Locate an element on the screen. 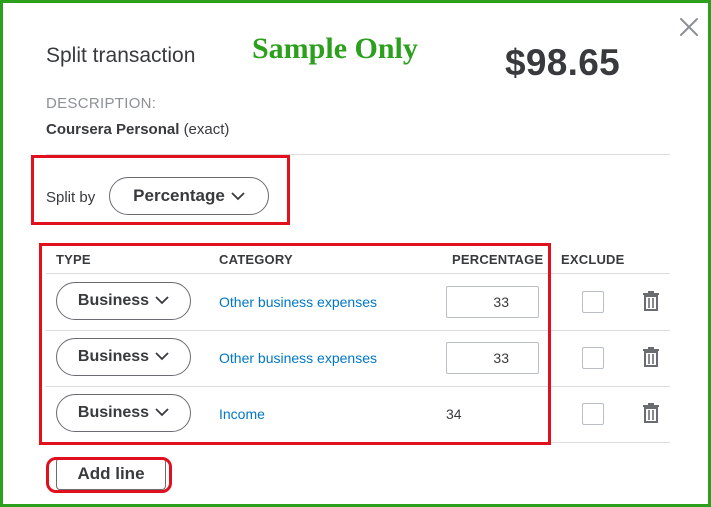 Image resolution: width=711 pixels, height=507 pixels. description-match: (exact) is located at coordinates (206, 129).